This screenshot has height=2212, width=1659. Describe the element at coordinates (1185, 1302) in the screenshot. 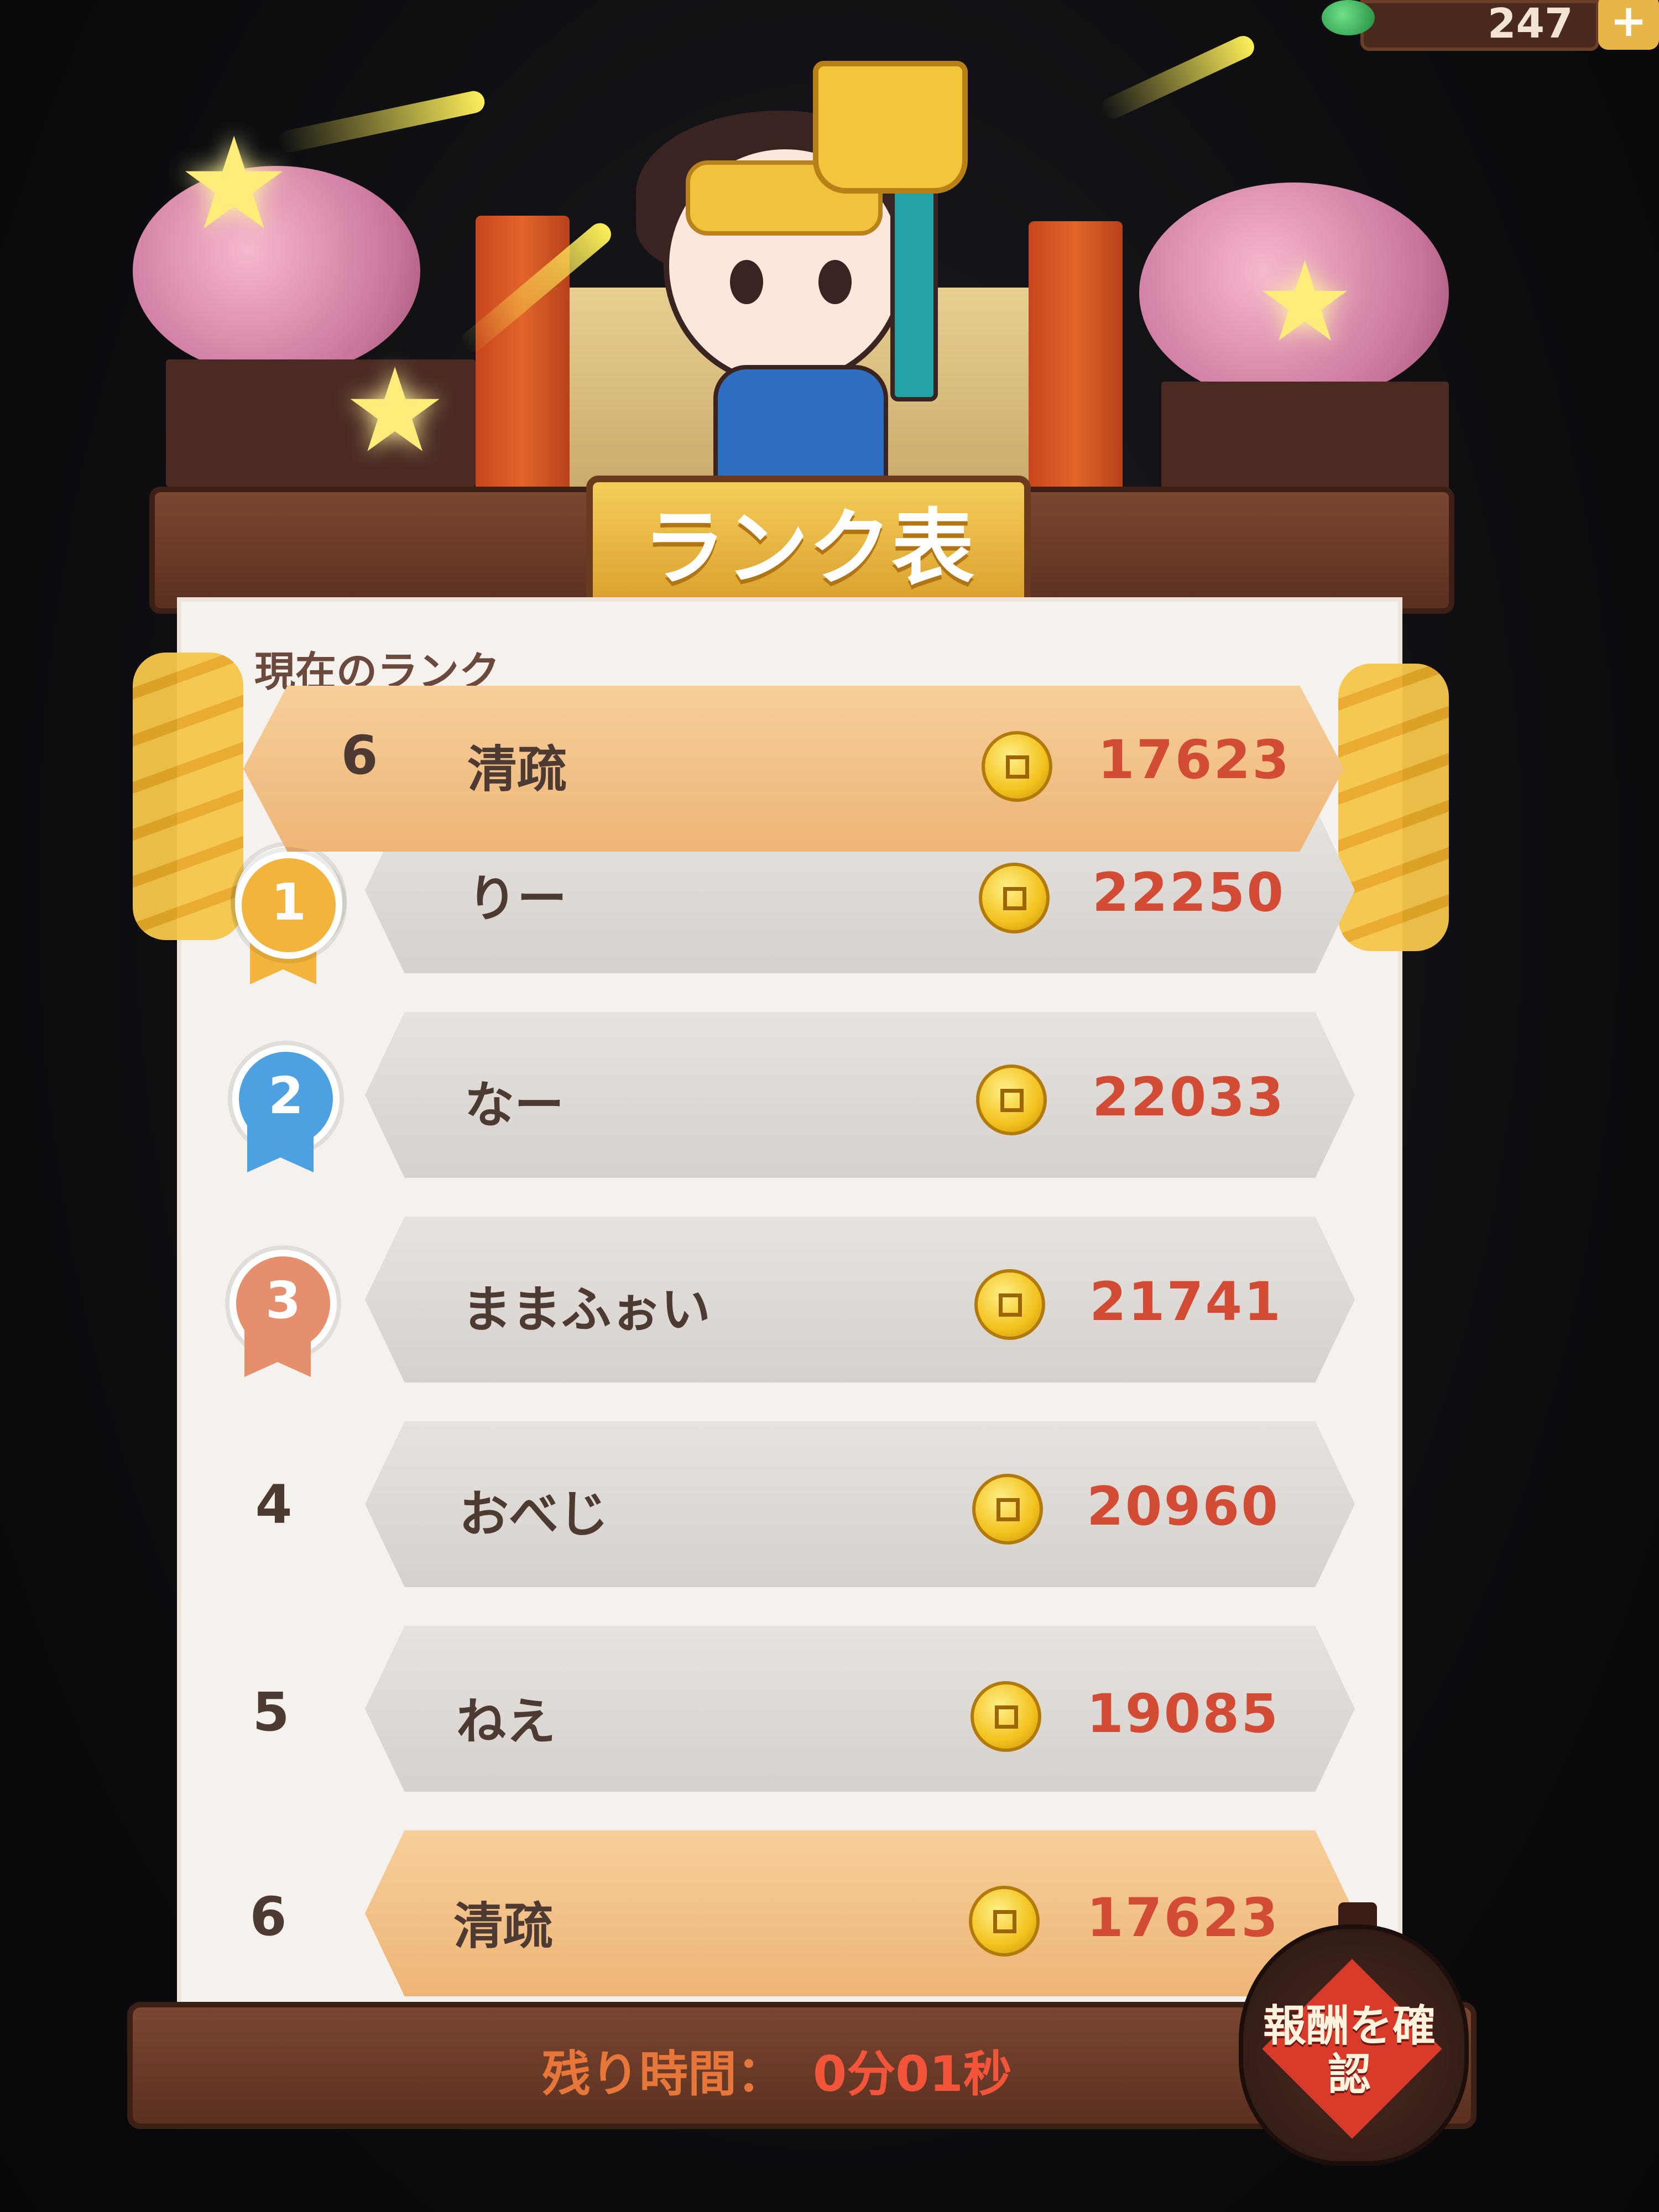

I see `leaderboard-score: 21741` at that location.